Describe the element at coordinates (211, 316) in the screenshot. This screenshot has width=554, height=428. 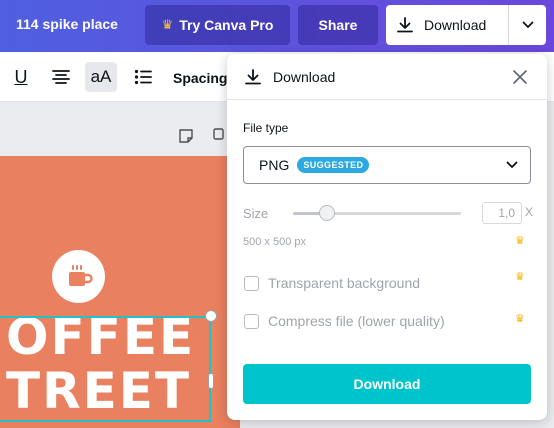
I see `resize-handle` at that location.